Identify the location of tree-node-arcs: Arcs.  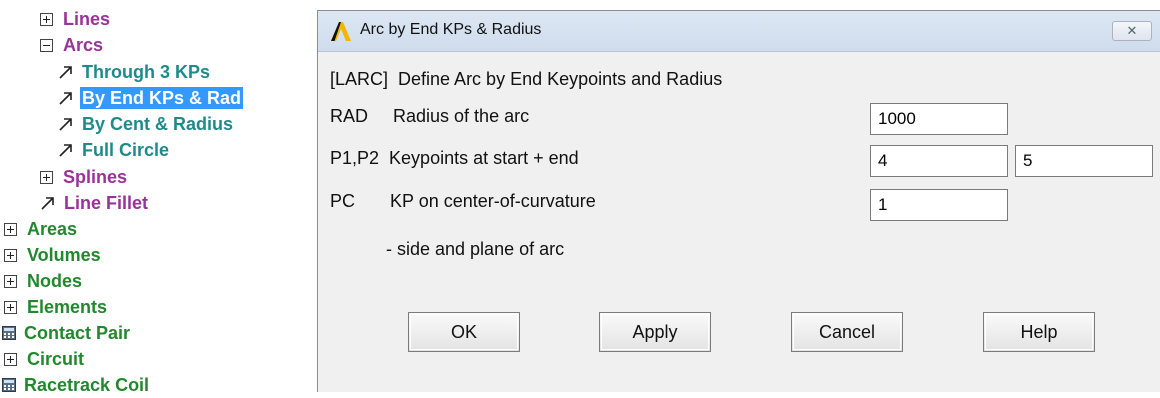
(72, 45).